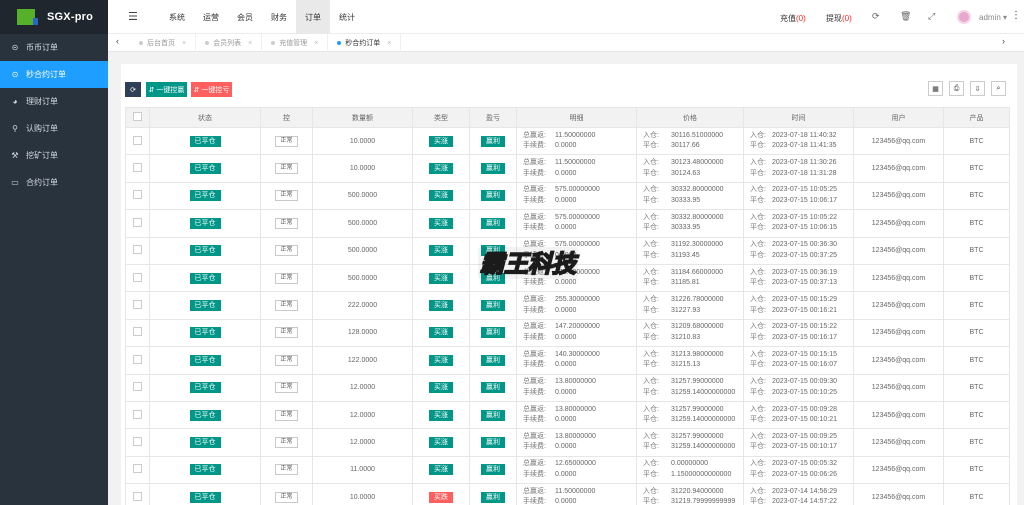  Describe the element at coordinates (245, 17) in the screenshot. I see `nav-item-2: 会员` at that location.